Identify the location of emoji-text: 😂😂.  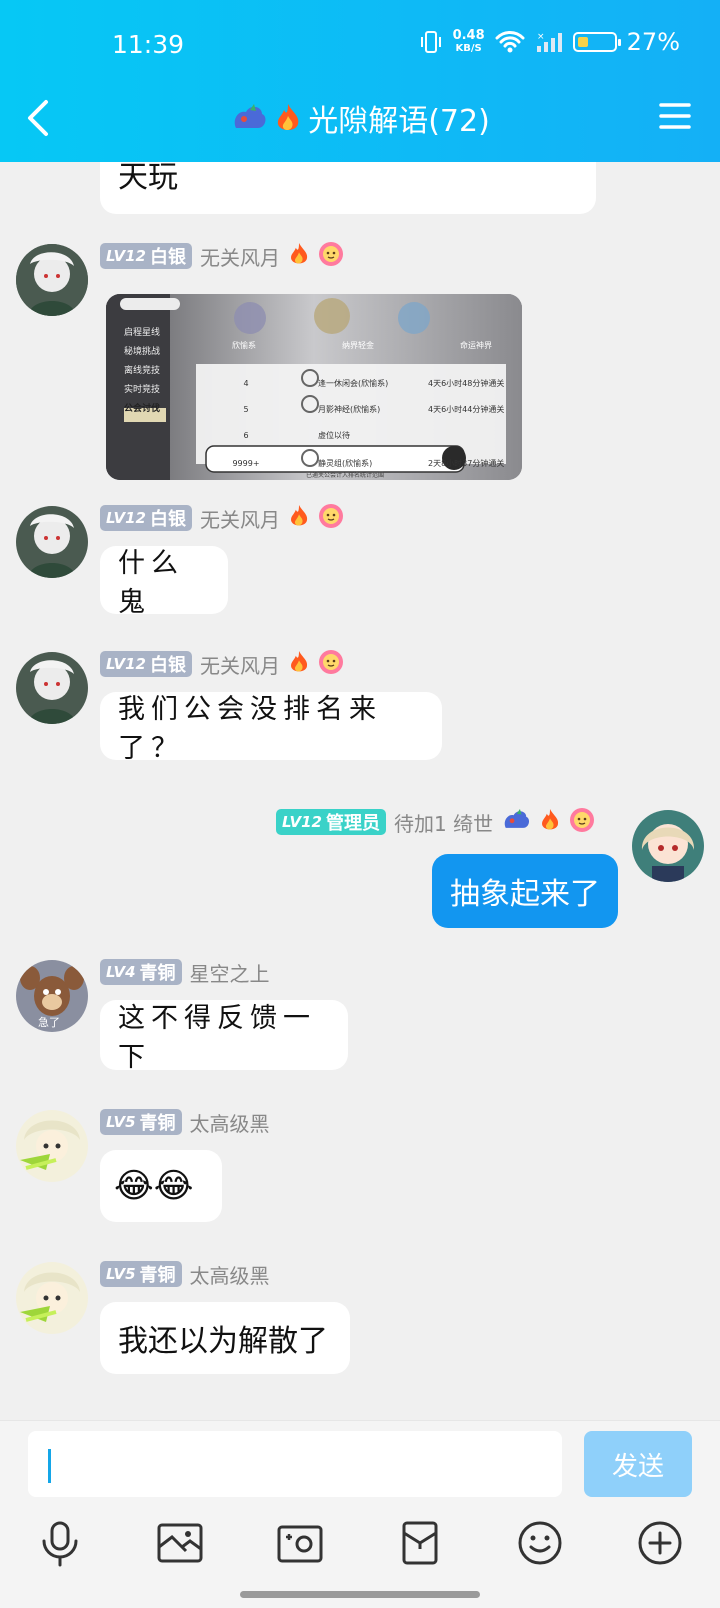
(154, 1186).